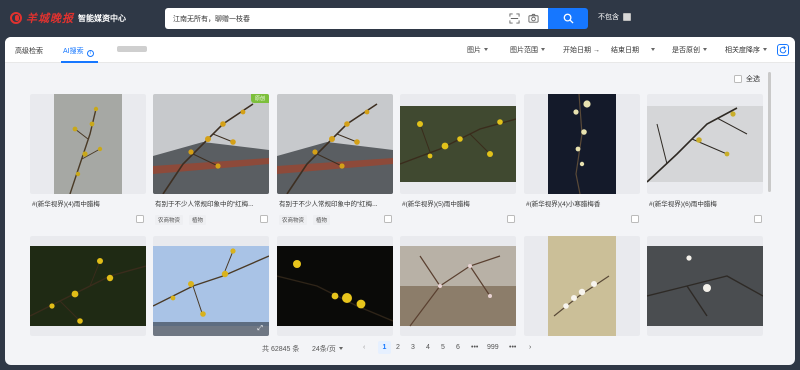 Image resolution: width=800 pixels, height=370 pixels. Describe the element at coordinates (443, 347) in the screenshot. I see `page-5: 5` at that location.